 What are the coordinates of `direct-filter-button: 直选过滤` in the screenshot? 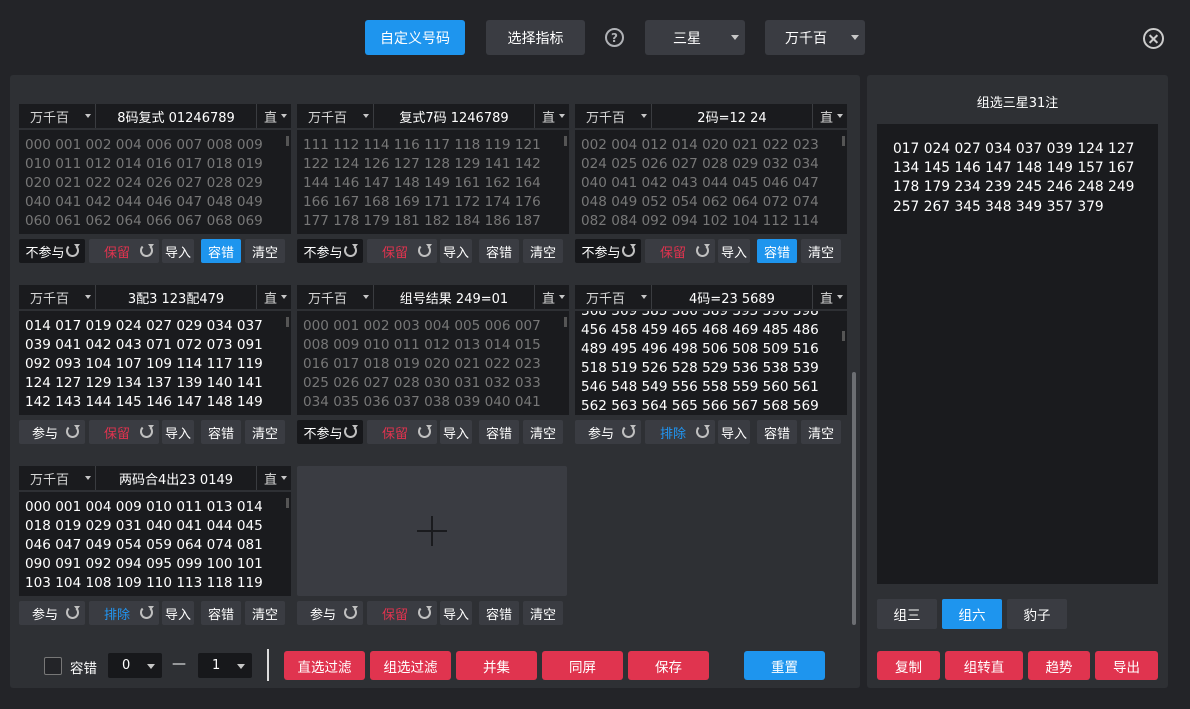 It's located at (324, 665).